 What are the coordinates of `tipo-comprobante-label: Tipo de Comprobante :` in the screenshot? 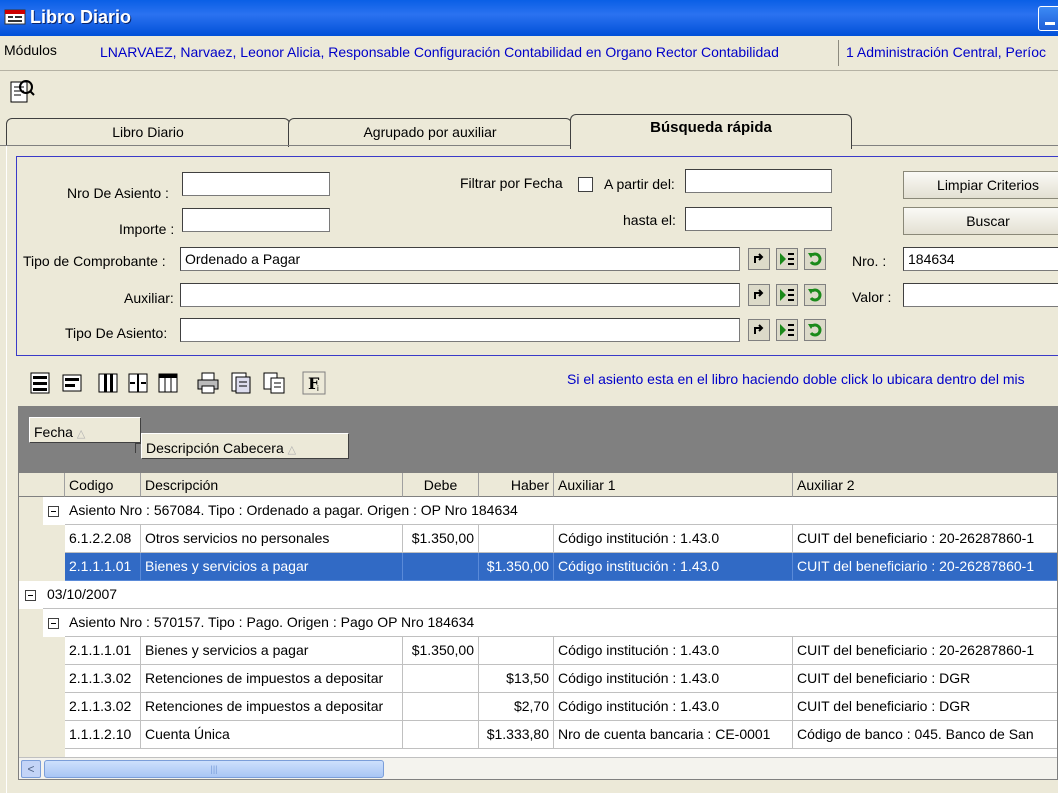 It's located at (94, 261).